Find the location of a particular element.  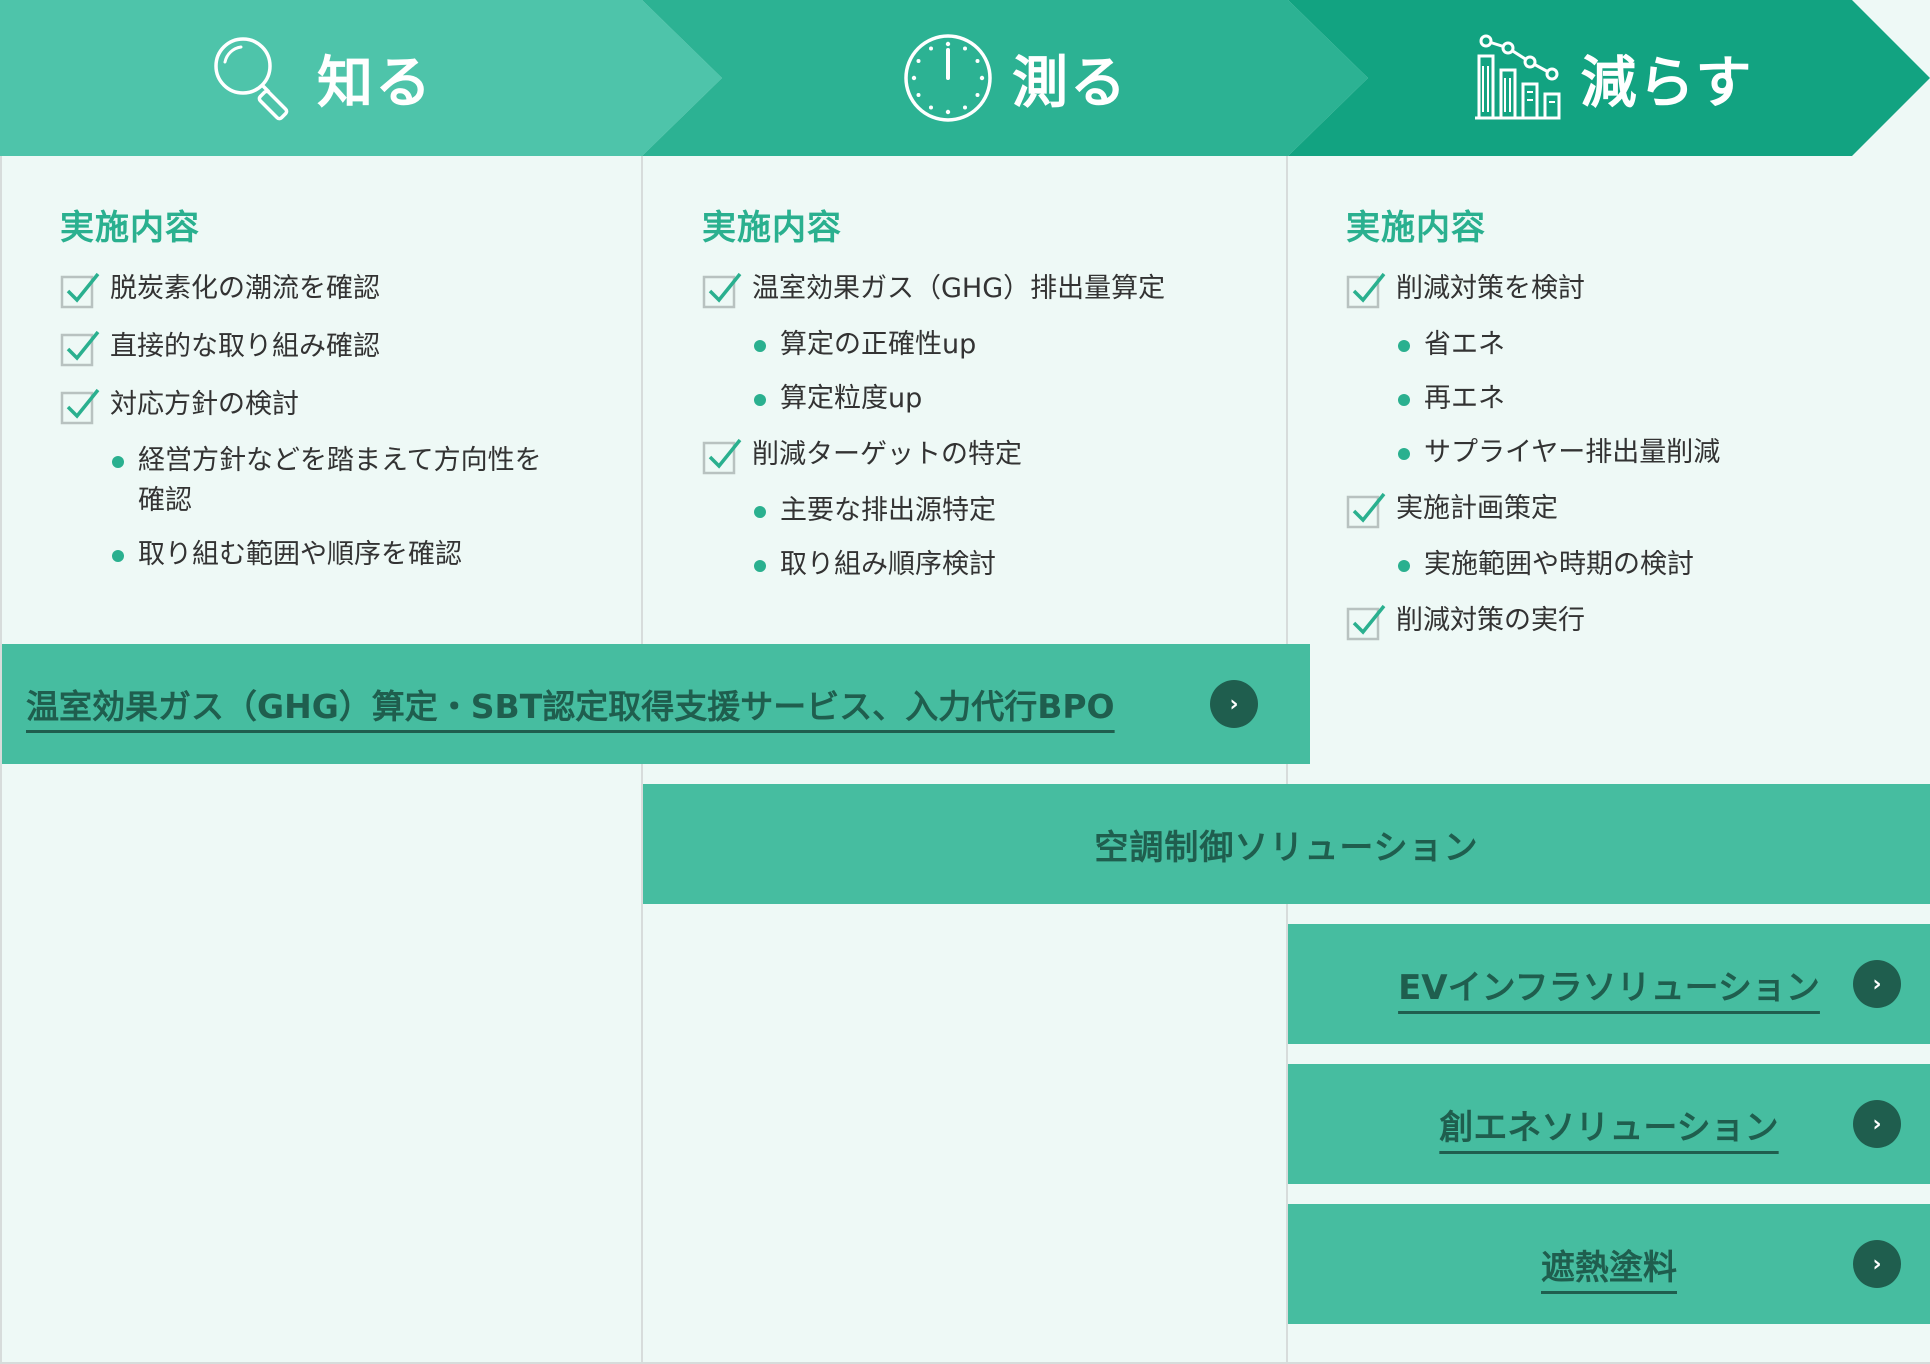

ev-solution-link: EVインフラソリューション is located at coordinates (1609, 984).